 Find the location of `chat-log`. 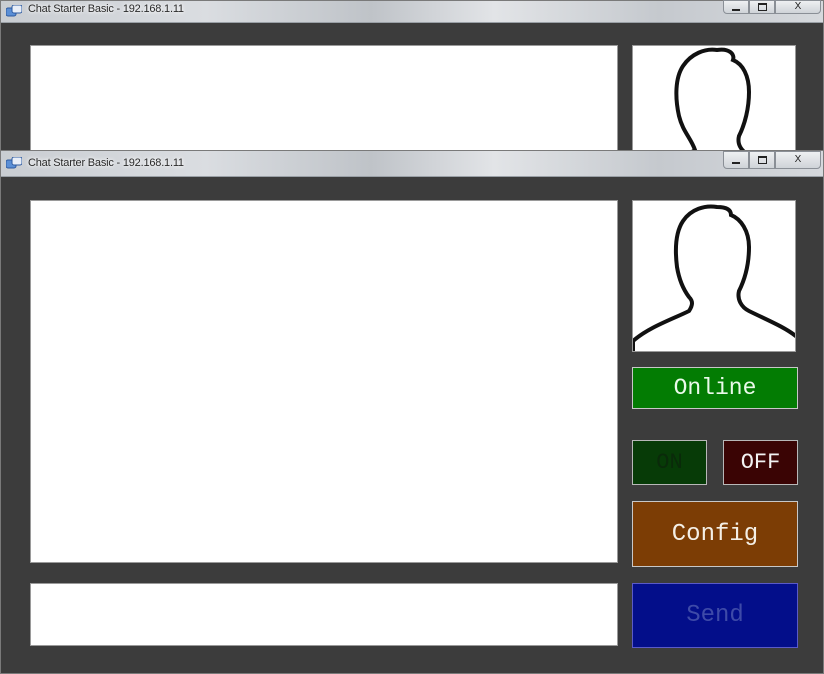

chat-log is located at coordinates (324, 105).